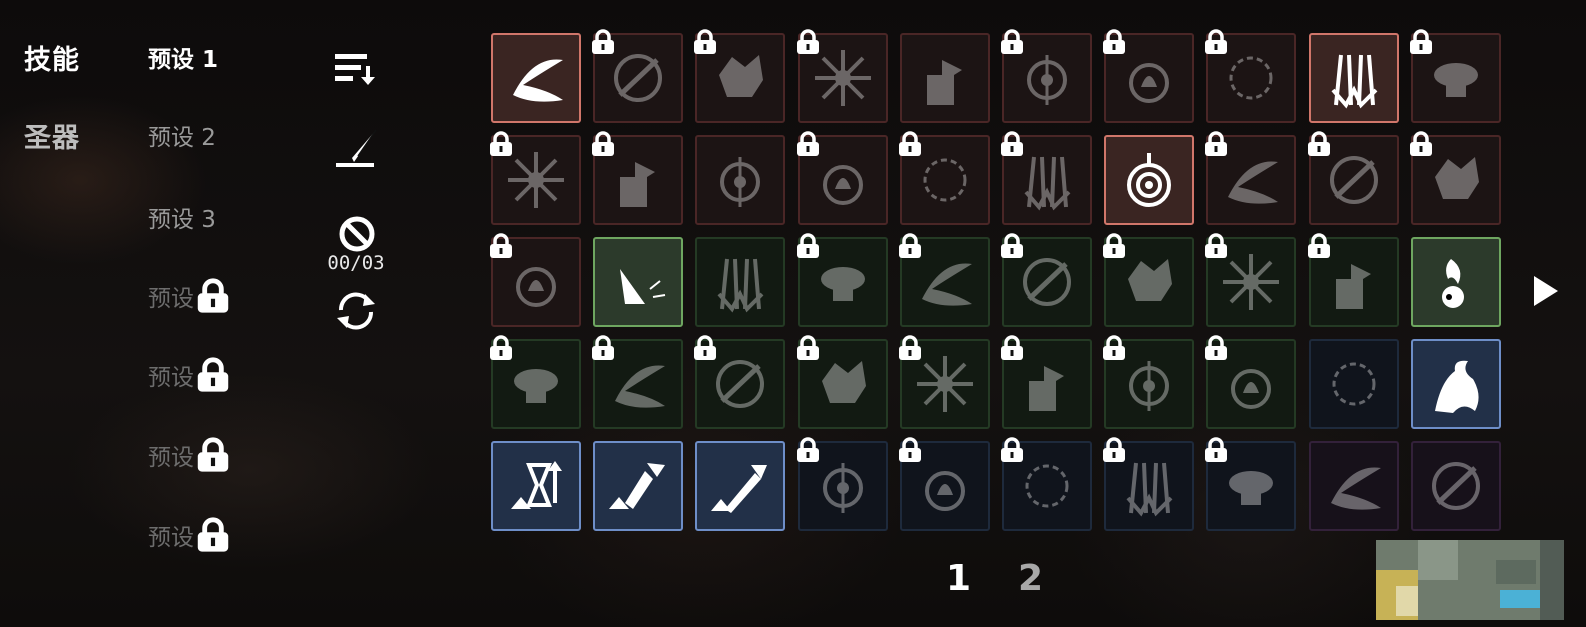 This screenshot has height=627, width=1586. I want to click on category-tab-1: 圣器, so click(52, 135).